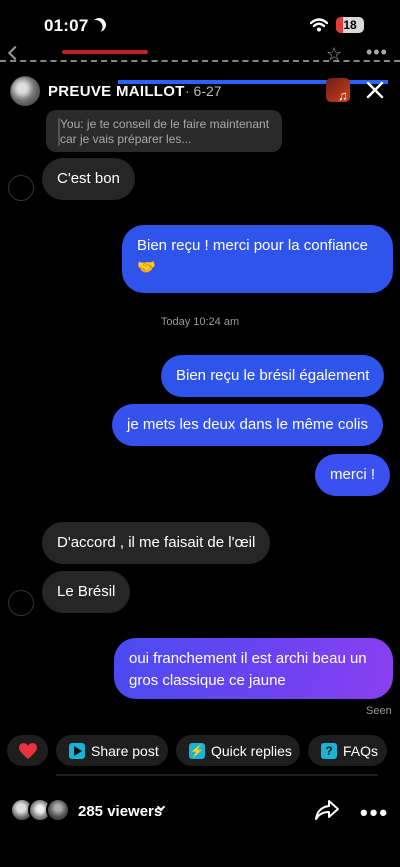  Describe the element at coordinates (247, 425) in the screenshot. I see `message-bubble: je mets les deux dans le même colis` at that location.